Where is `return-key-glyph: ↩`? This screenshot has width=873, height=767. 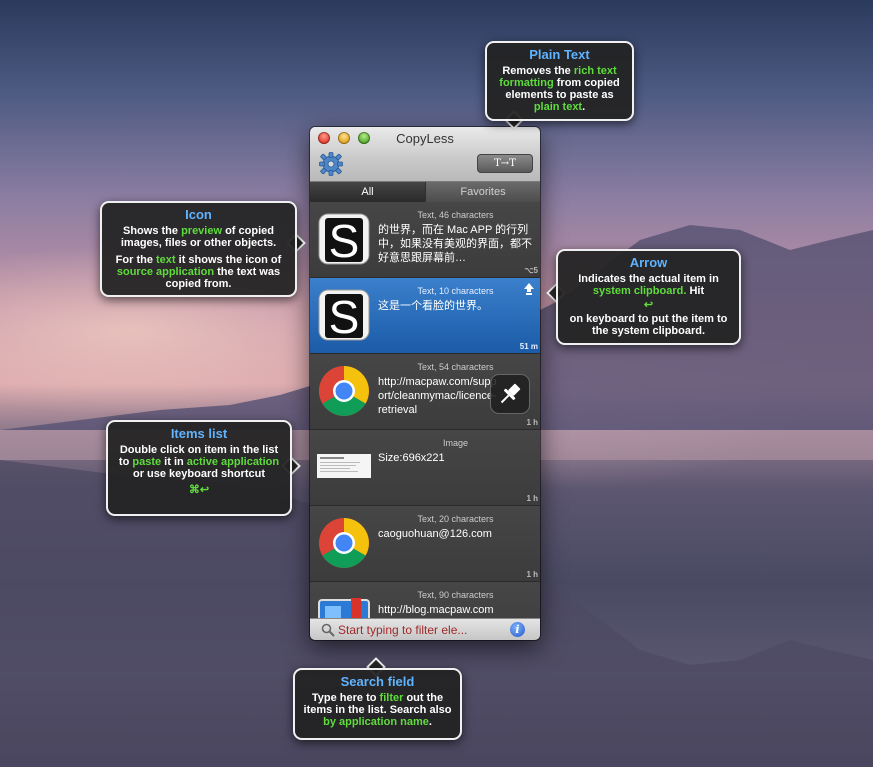
return-key-glyph: ↩ is located at coordinates (648, 305).